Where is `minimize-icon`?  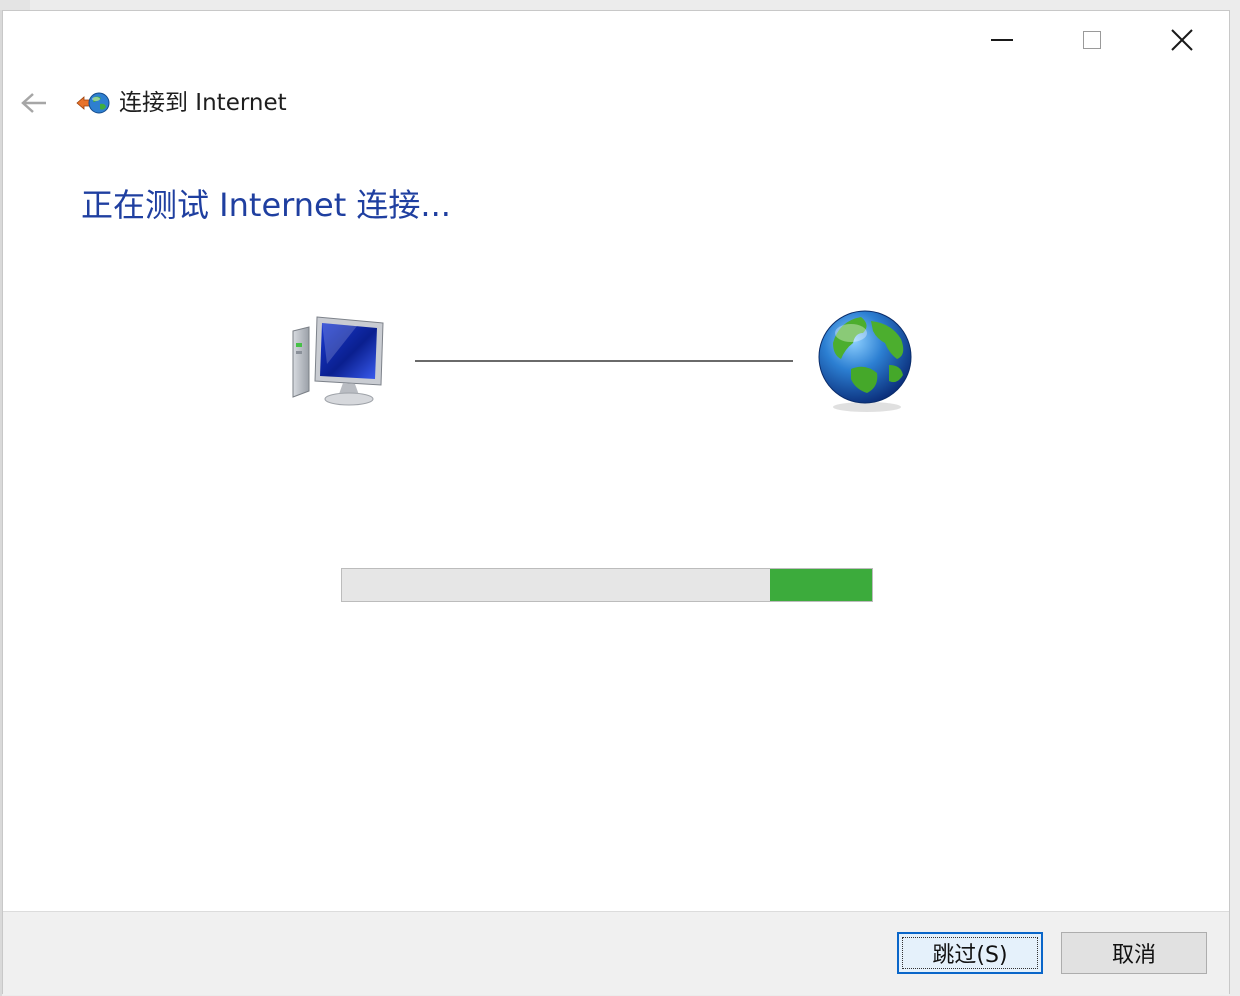
minimize-icon is located at coordinates (1002, 40).